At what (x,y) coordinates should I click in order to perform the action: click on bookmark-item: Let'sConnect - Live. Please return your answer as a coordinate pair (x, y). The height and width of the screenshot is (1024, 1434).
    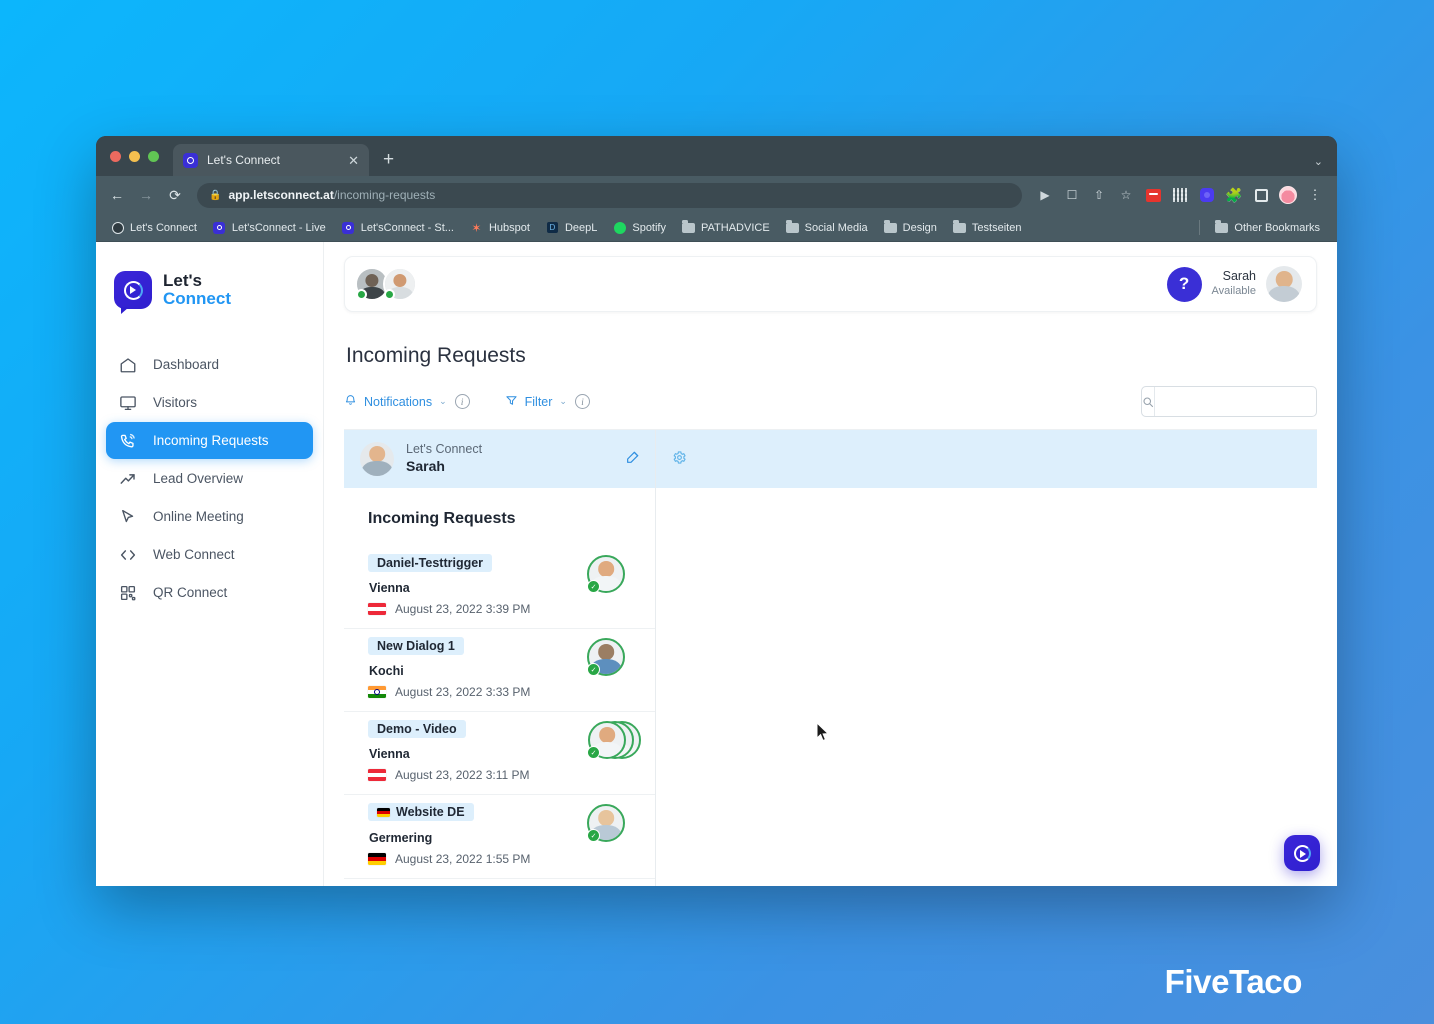
    Looking at the image, I should click on (269, 227).